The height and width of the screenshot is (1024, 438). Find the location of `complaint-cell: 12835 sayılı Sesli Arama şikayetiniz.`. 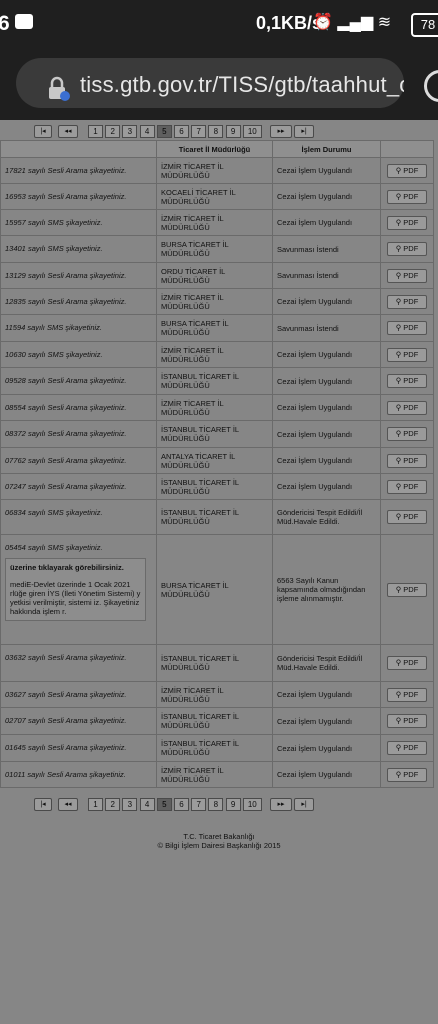

complaint-cell: 12835 sayılı Sesli Arama şikayetiniz. is located at coordinates (78, 301).